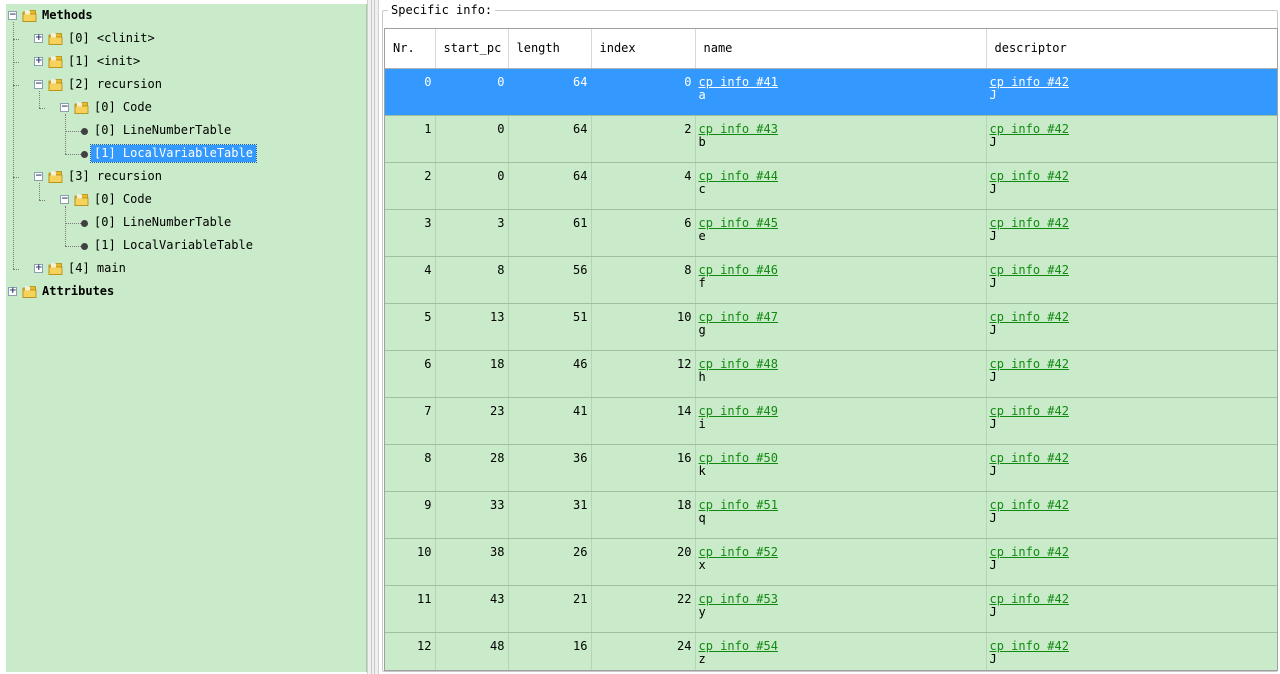 Image resolution: width=1280 pixels, height=674 pixels. I want to click on cell-nr: 4, so click(410, 280).